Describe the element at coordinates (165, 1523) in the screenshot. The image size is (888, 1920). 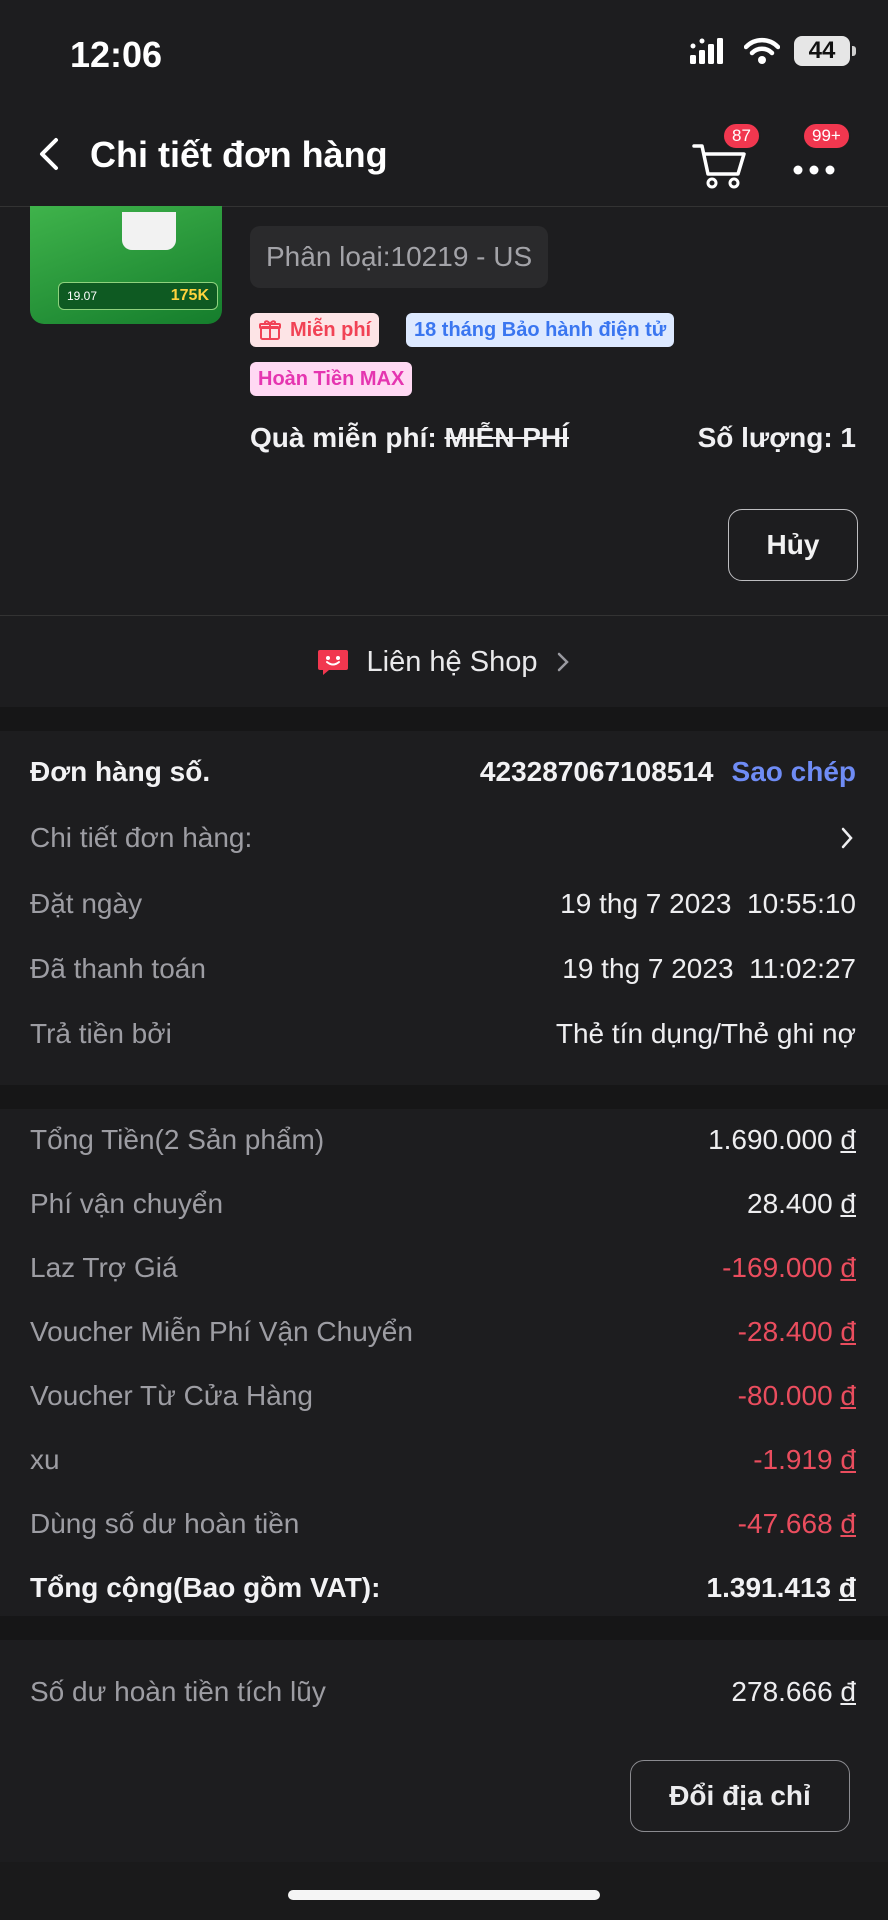
I see `refund-balance-label: Dùng số dư hoàn tiền` at that location.